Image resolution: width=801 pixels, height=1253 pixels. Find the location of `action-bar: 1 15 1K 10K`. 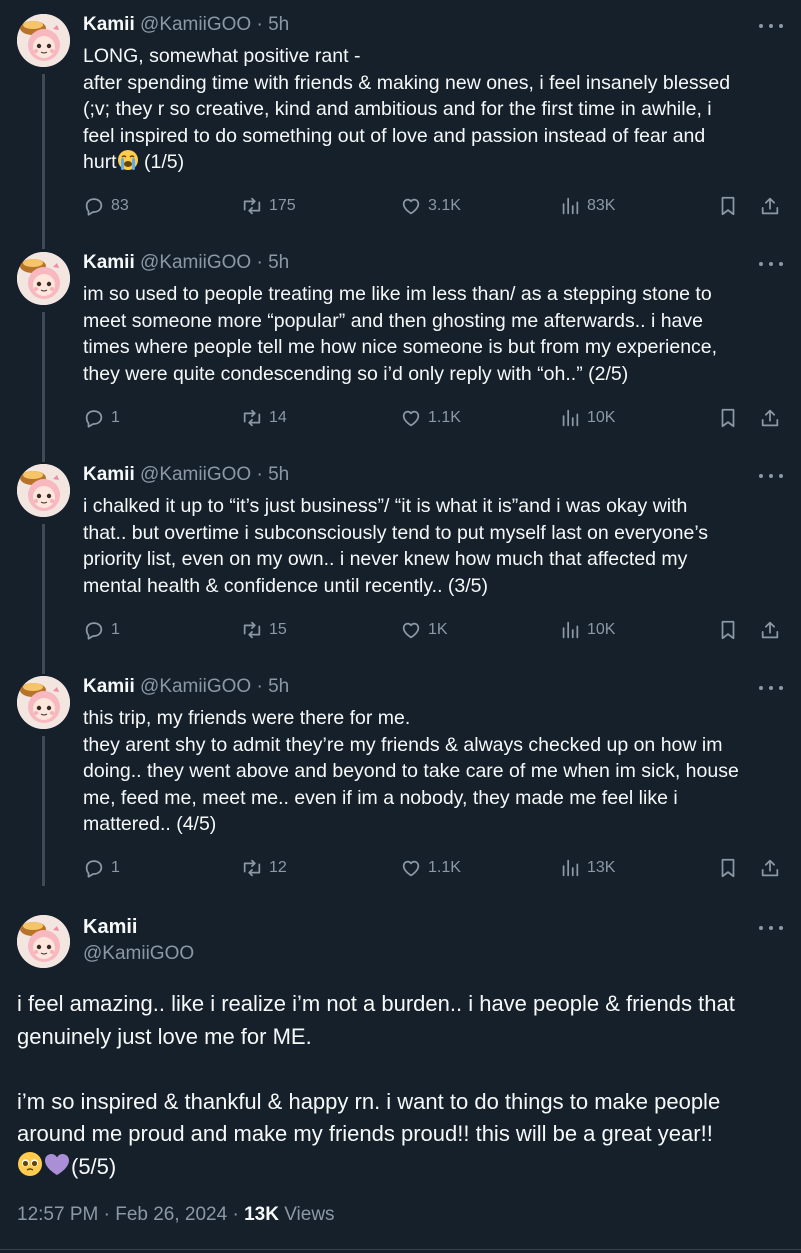

action-bar: 1 15 1K 10K is located at coordinates (433, 630).